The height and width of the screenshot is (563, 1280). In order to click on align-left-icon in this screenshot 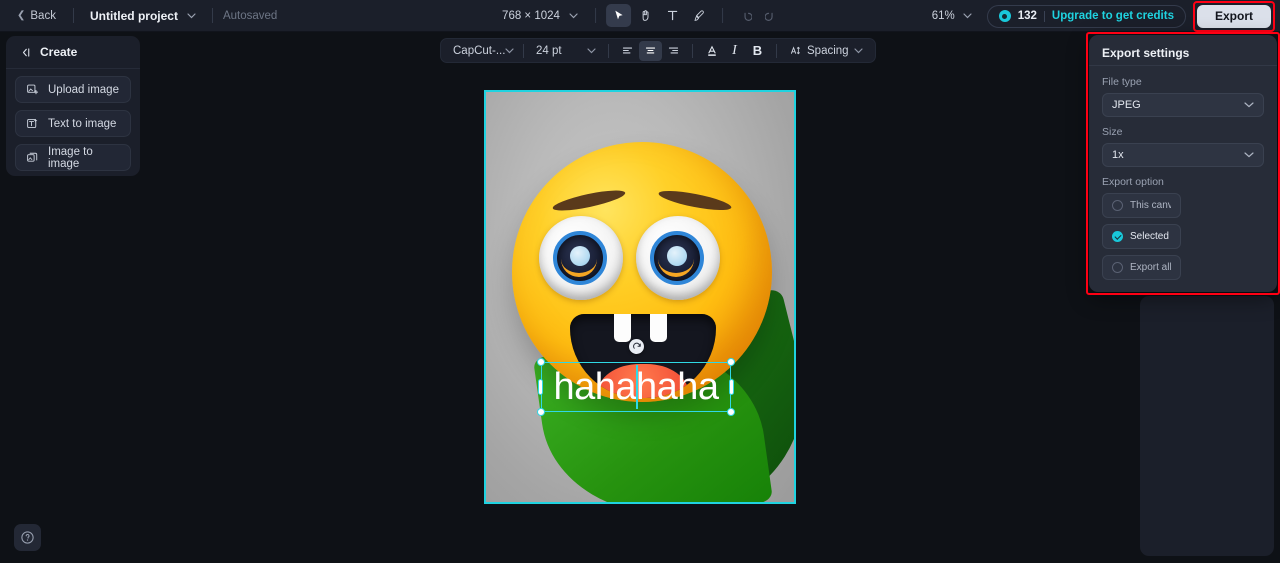, I will do `click(627, 50)`.